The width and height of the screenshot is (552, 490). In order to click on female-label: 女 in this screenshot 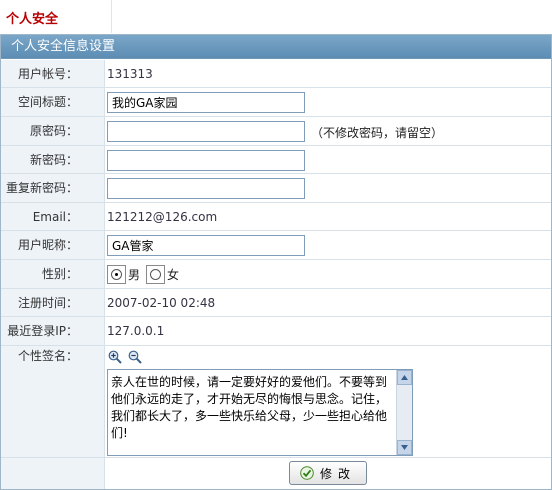, I will do `click(173, 275)`.